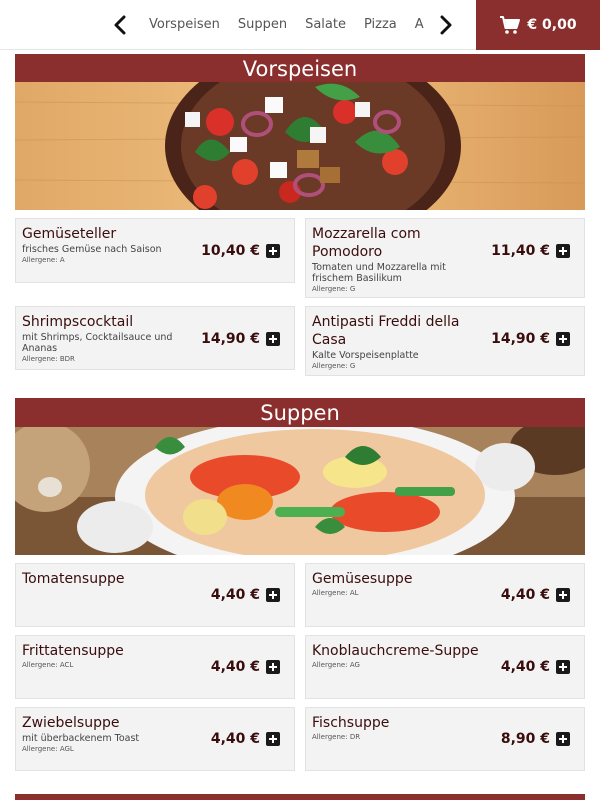 The image size is (600, 800). Describe the element at coordinates (262, 25) in the screenshot. I see `nav-item-suppen: Suppen` at that location.